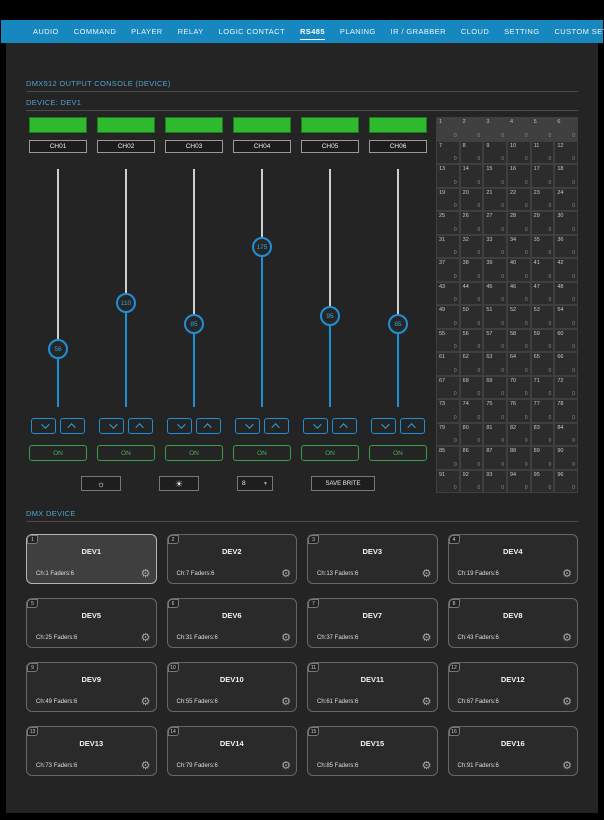 The image size is (604, 820). Describe the element at coordinates (126, 303) in the screenshot. I see `slider-knob: 110` at that location.